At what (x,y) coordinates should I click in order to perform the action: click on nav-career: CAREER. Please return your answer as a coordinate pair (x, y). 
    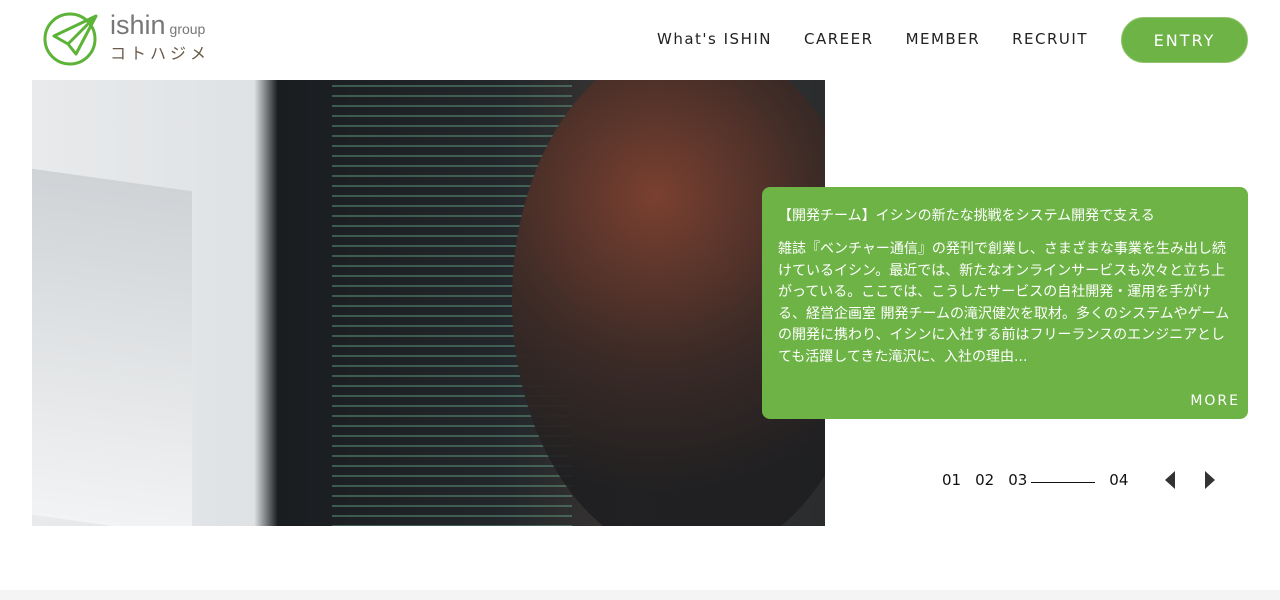
    Looking at the image, I should click on (839, 39).